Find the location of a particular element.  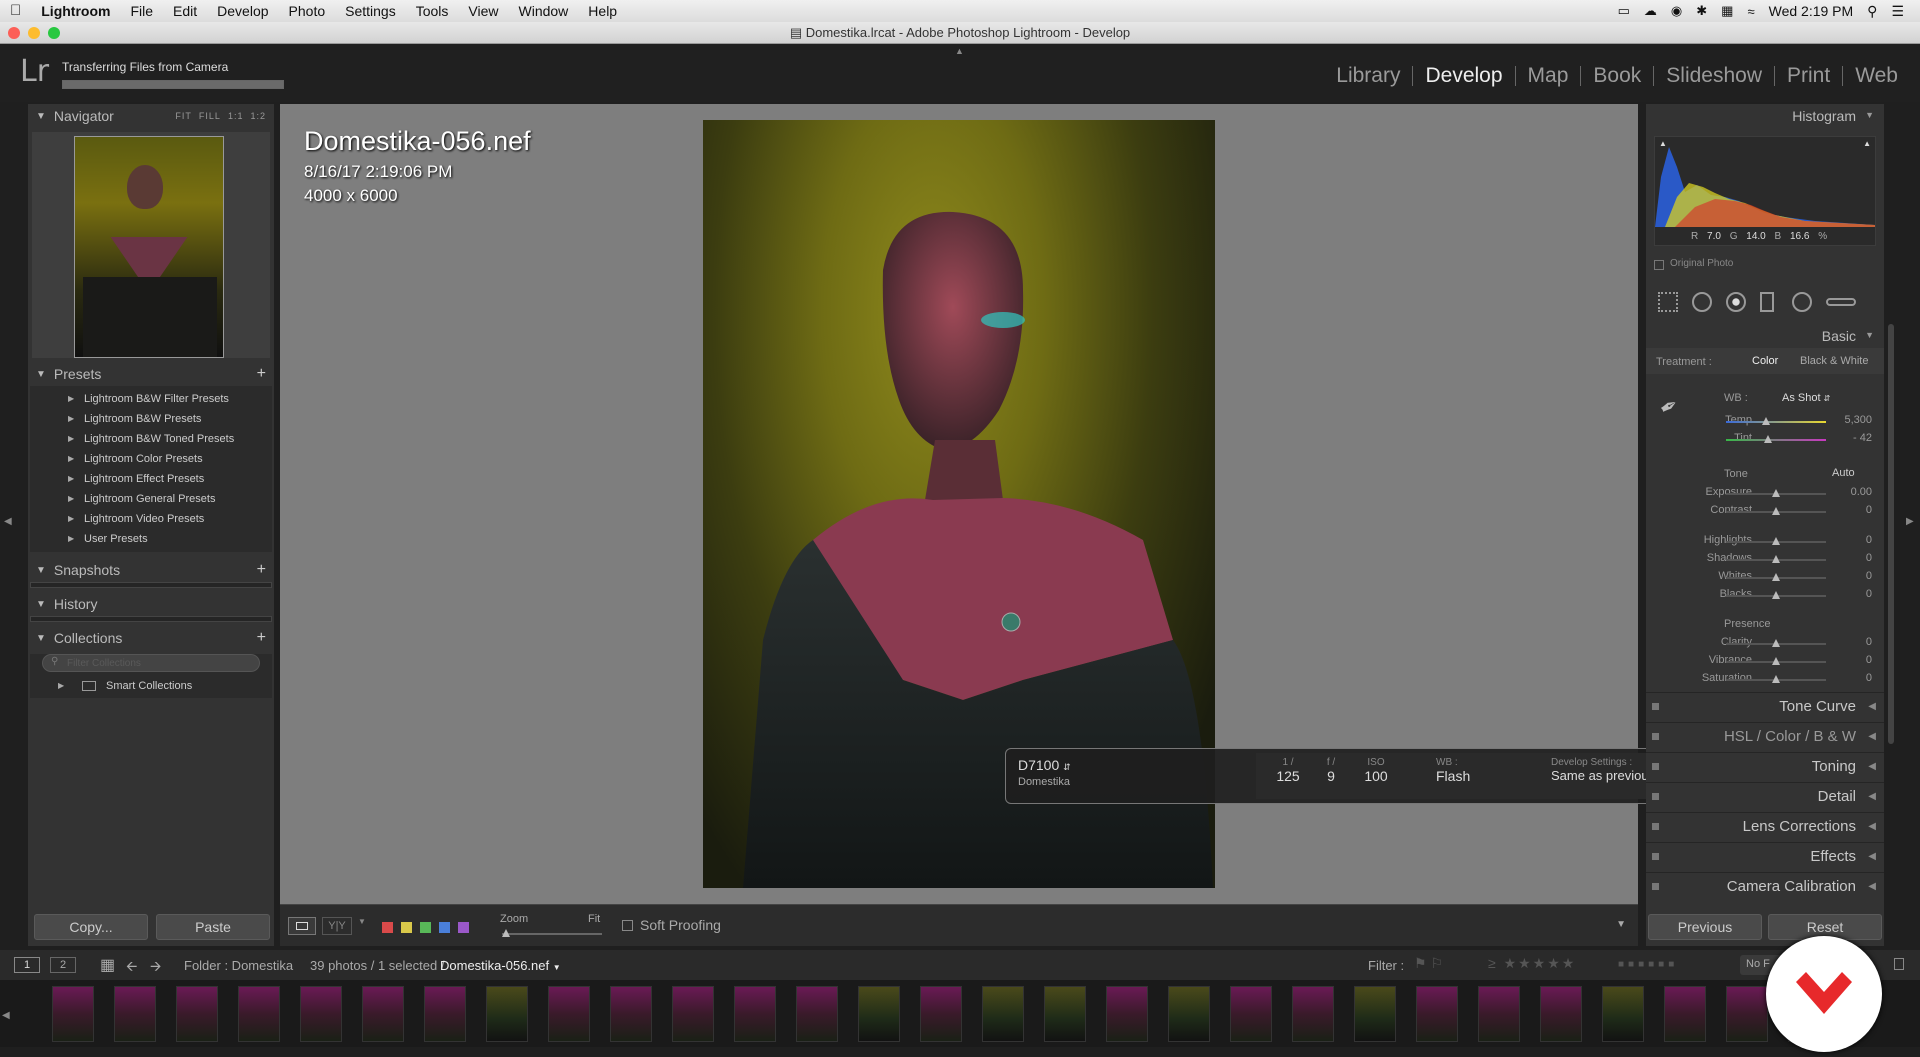

color-label-blue is located at coordinates (444, 927).